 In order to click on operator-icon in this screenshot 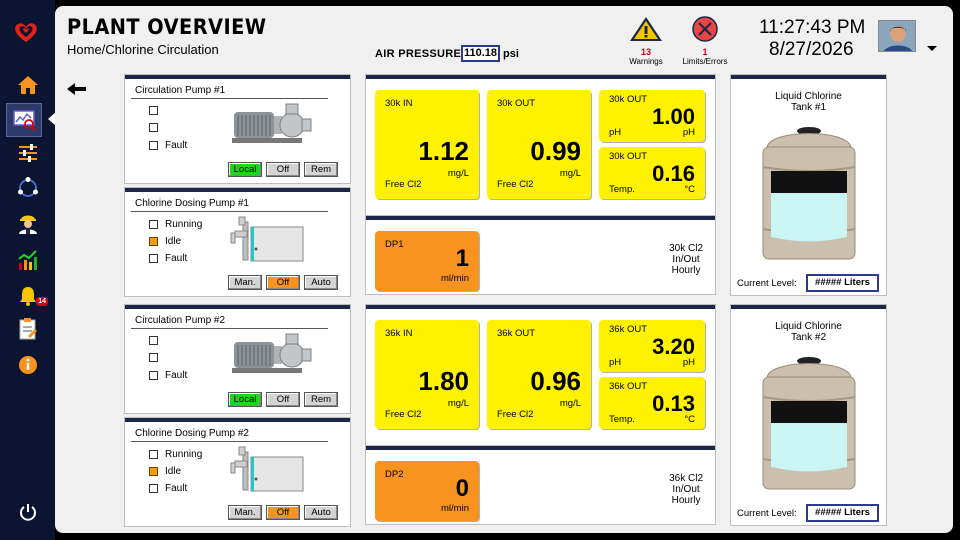, I will do `click(28, 224)`.